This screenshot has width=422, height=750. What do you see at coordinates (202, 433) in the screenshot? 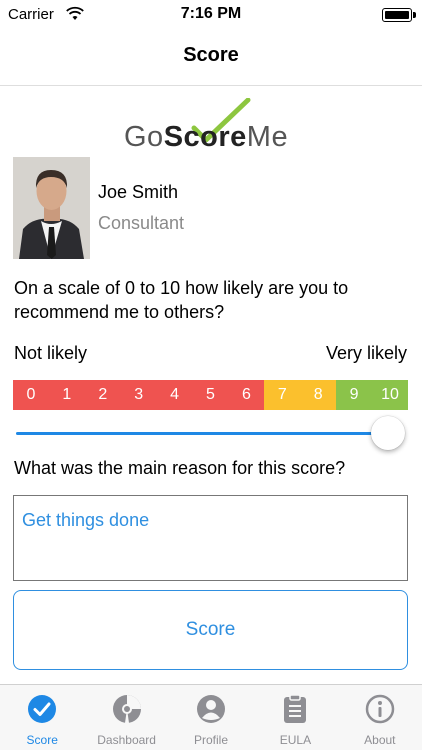
I see `slider-track` at bounding box center [202, 433].